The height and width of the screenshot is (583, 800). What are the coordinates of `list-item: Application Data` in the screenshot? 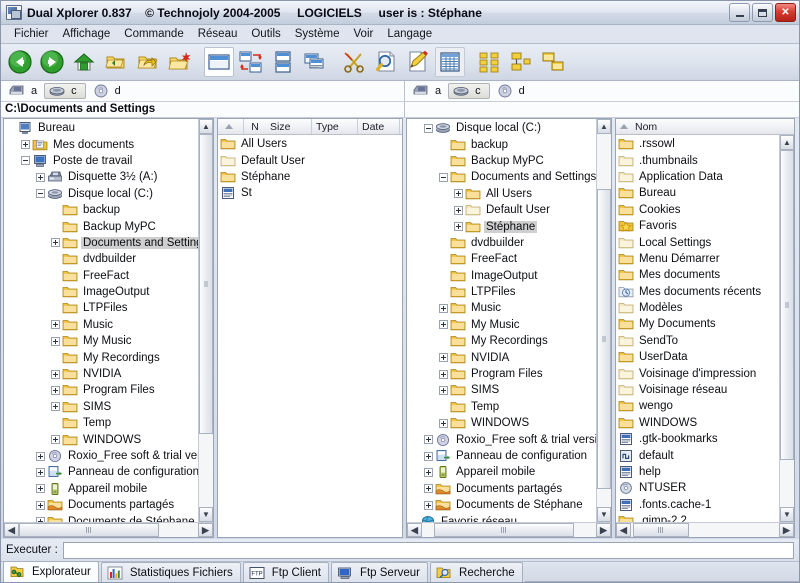 It's located at (697, 177).